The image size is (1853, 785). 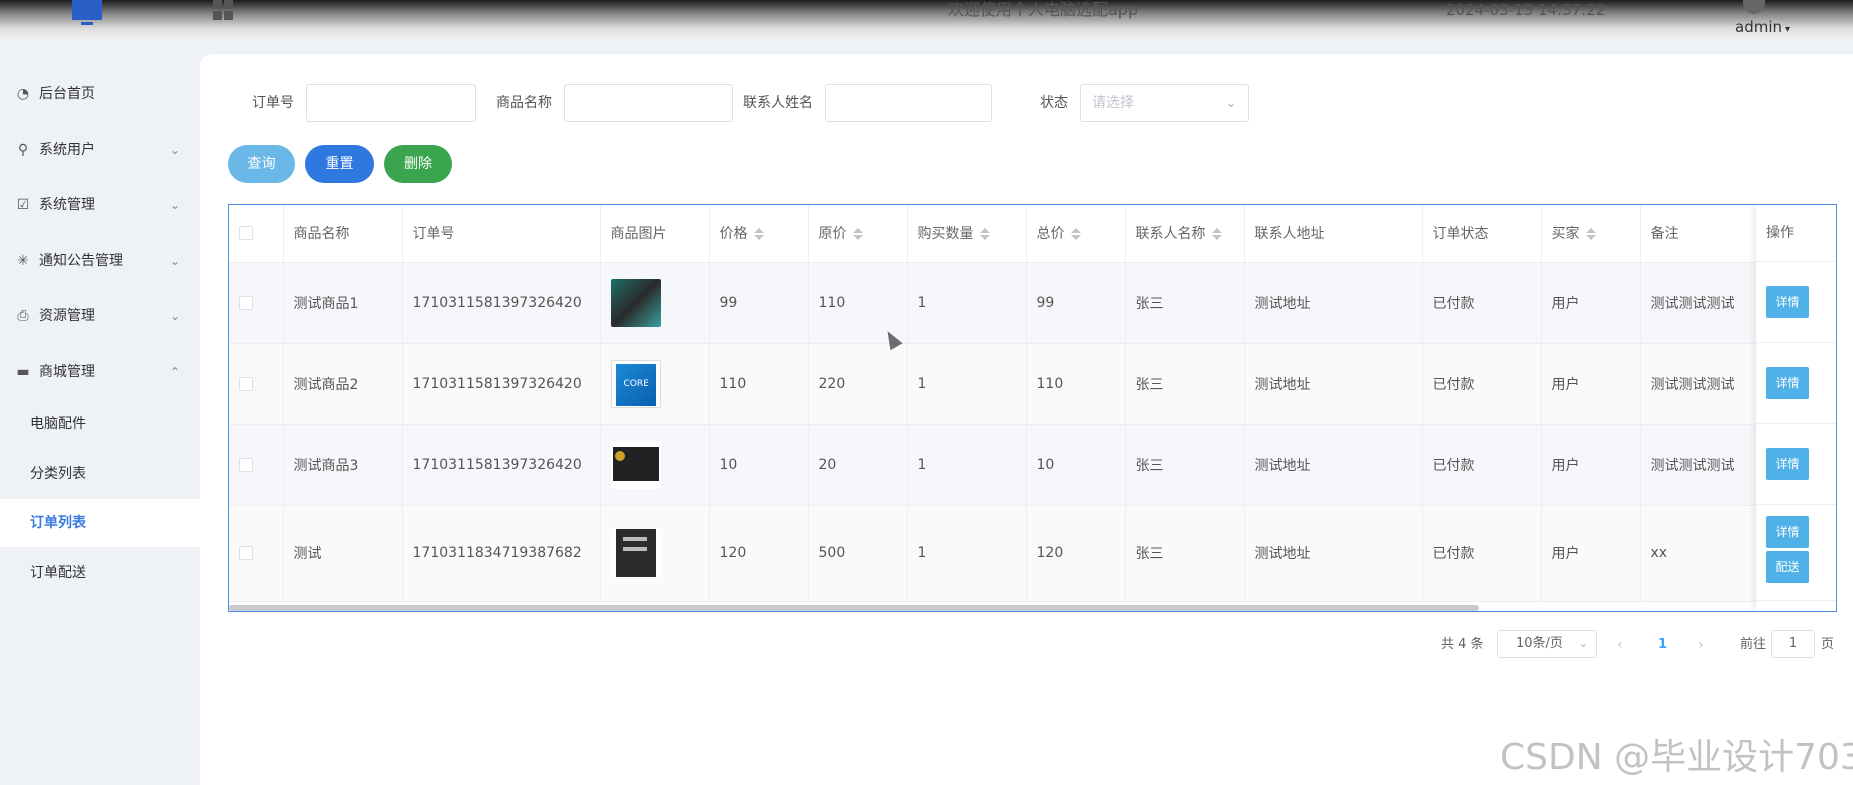 I want to click on cell-original-price: 220, so click(x=858, y=384).